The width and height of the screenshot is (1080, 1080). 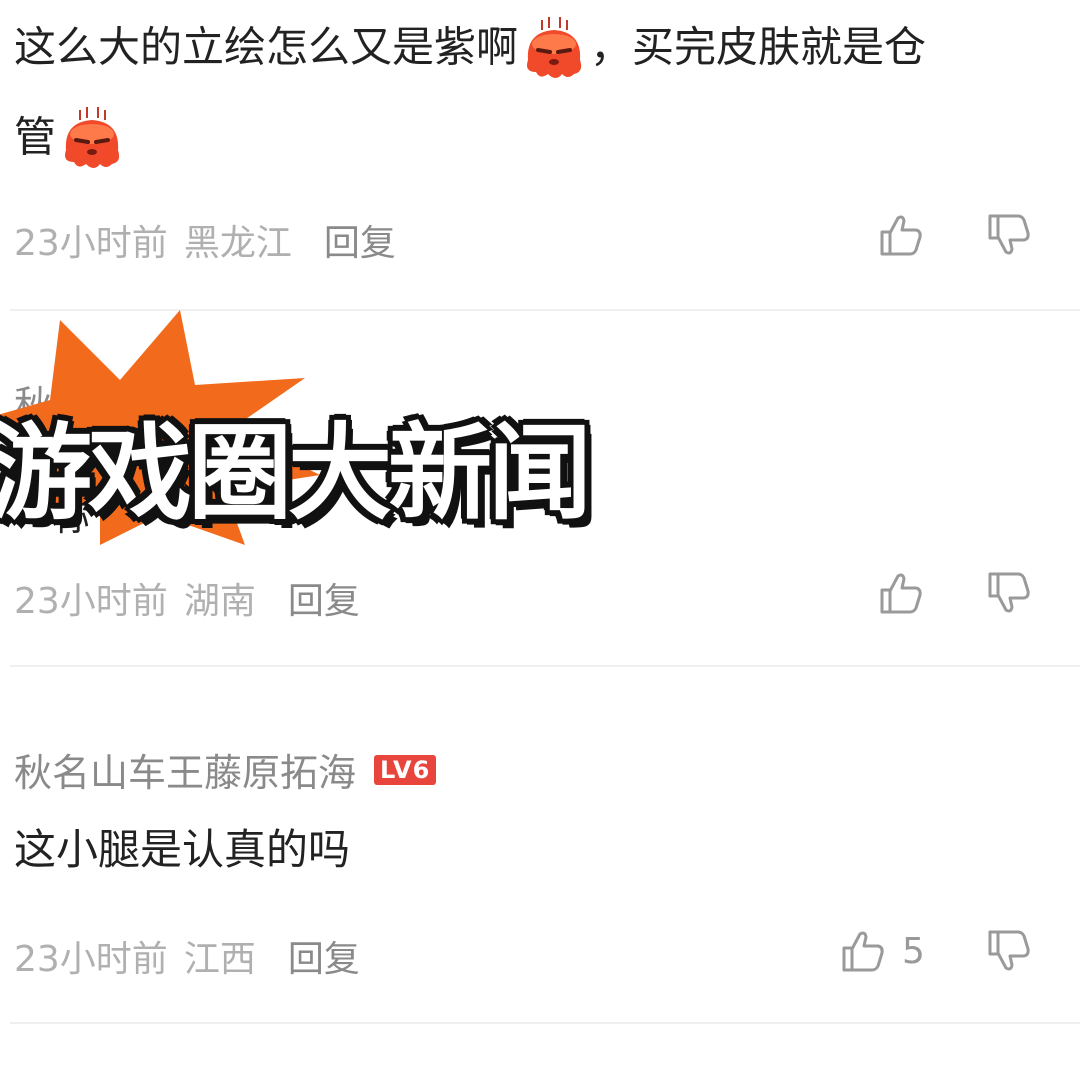 I want to click on comment-text-line2: 管, so click(x=71, y=140).